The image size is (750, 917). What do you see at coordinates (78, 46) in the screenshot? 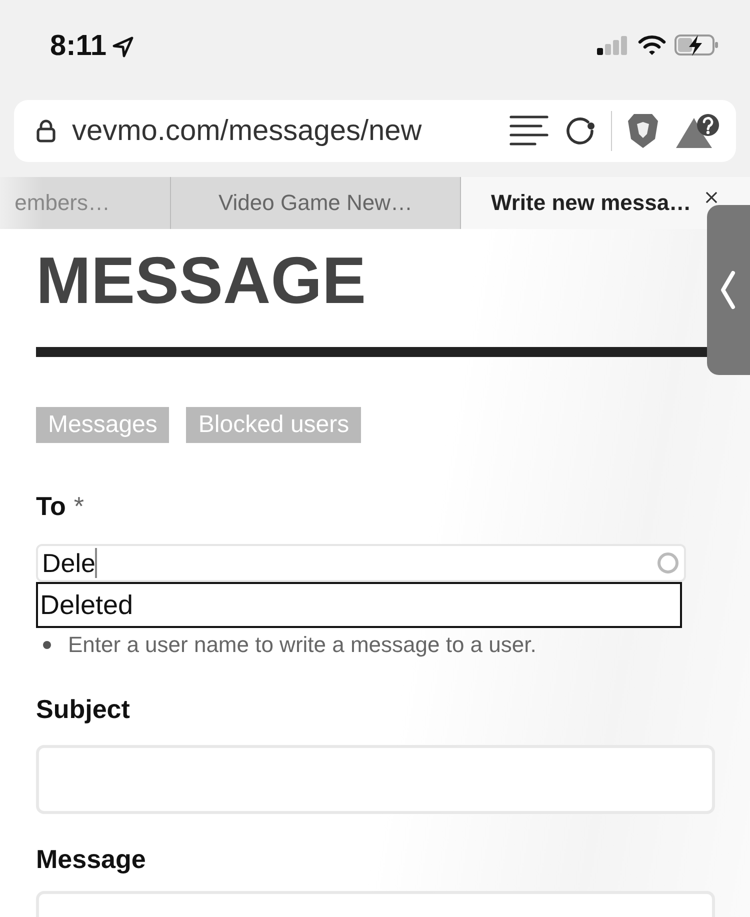
I see `clock-time: 8:11` at bounding box center [78, 46].